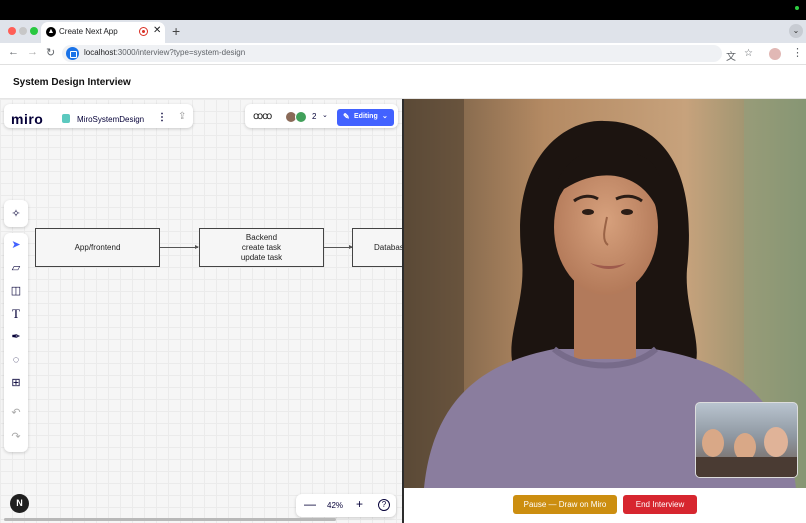 This screenshot has width=806, height=523. I want to click on bookmark-star-icon: ☆, so click(748, 53).